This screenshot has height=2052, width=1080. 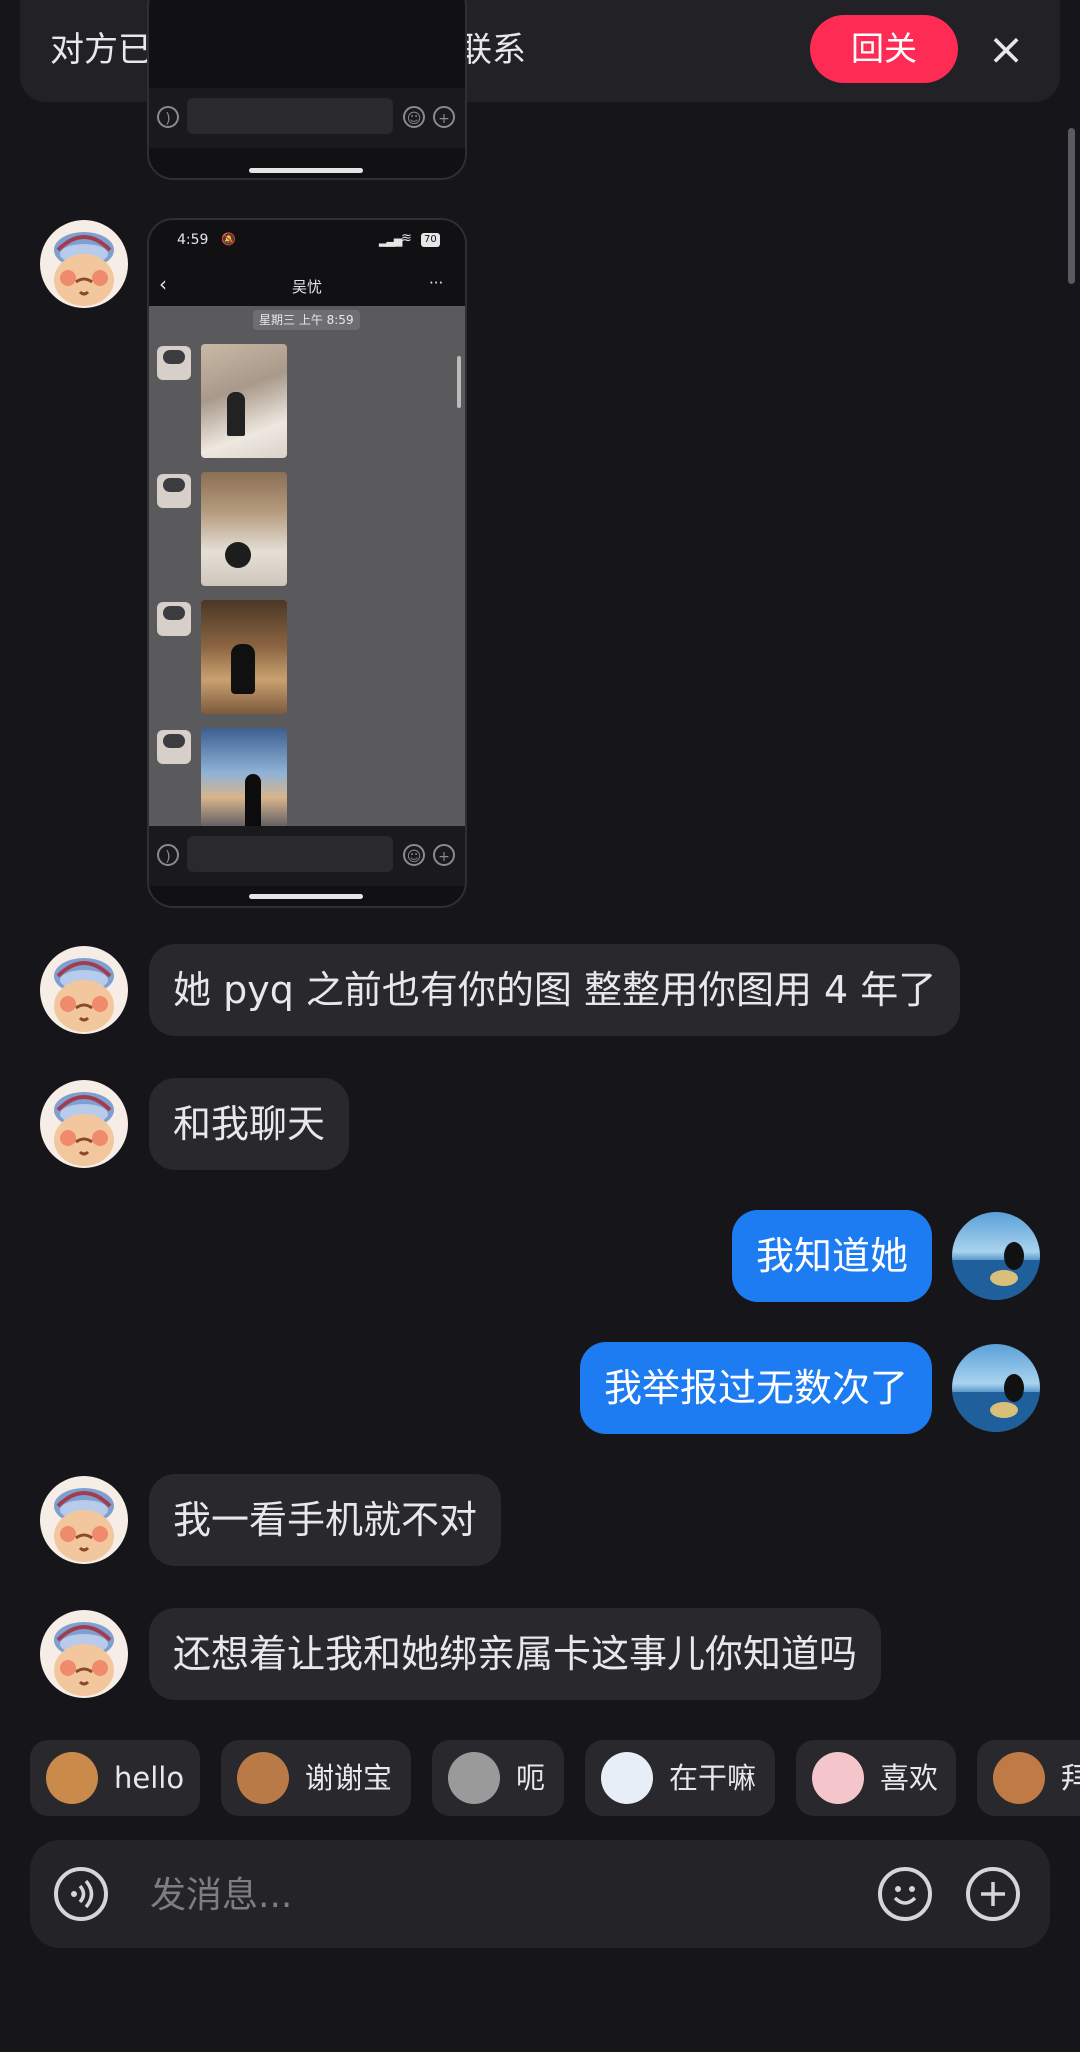 I want to click on quick-sticker-hello: hello, so click(x=115, y=1778).